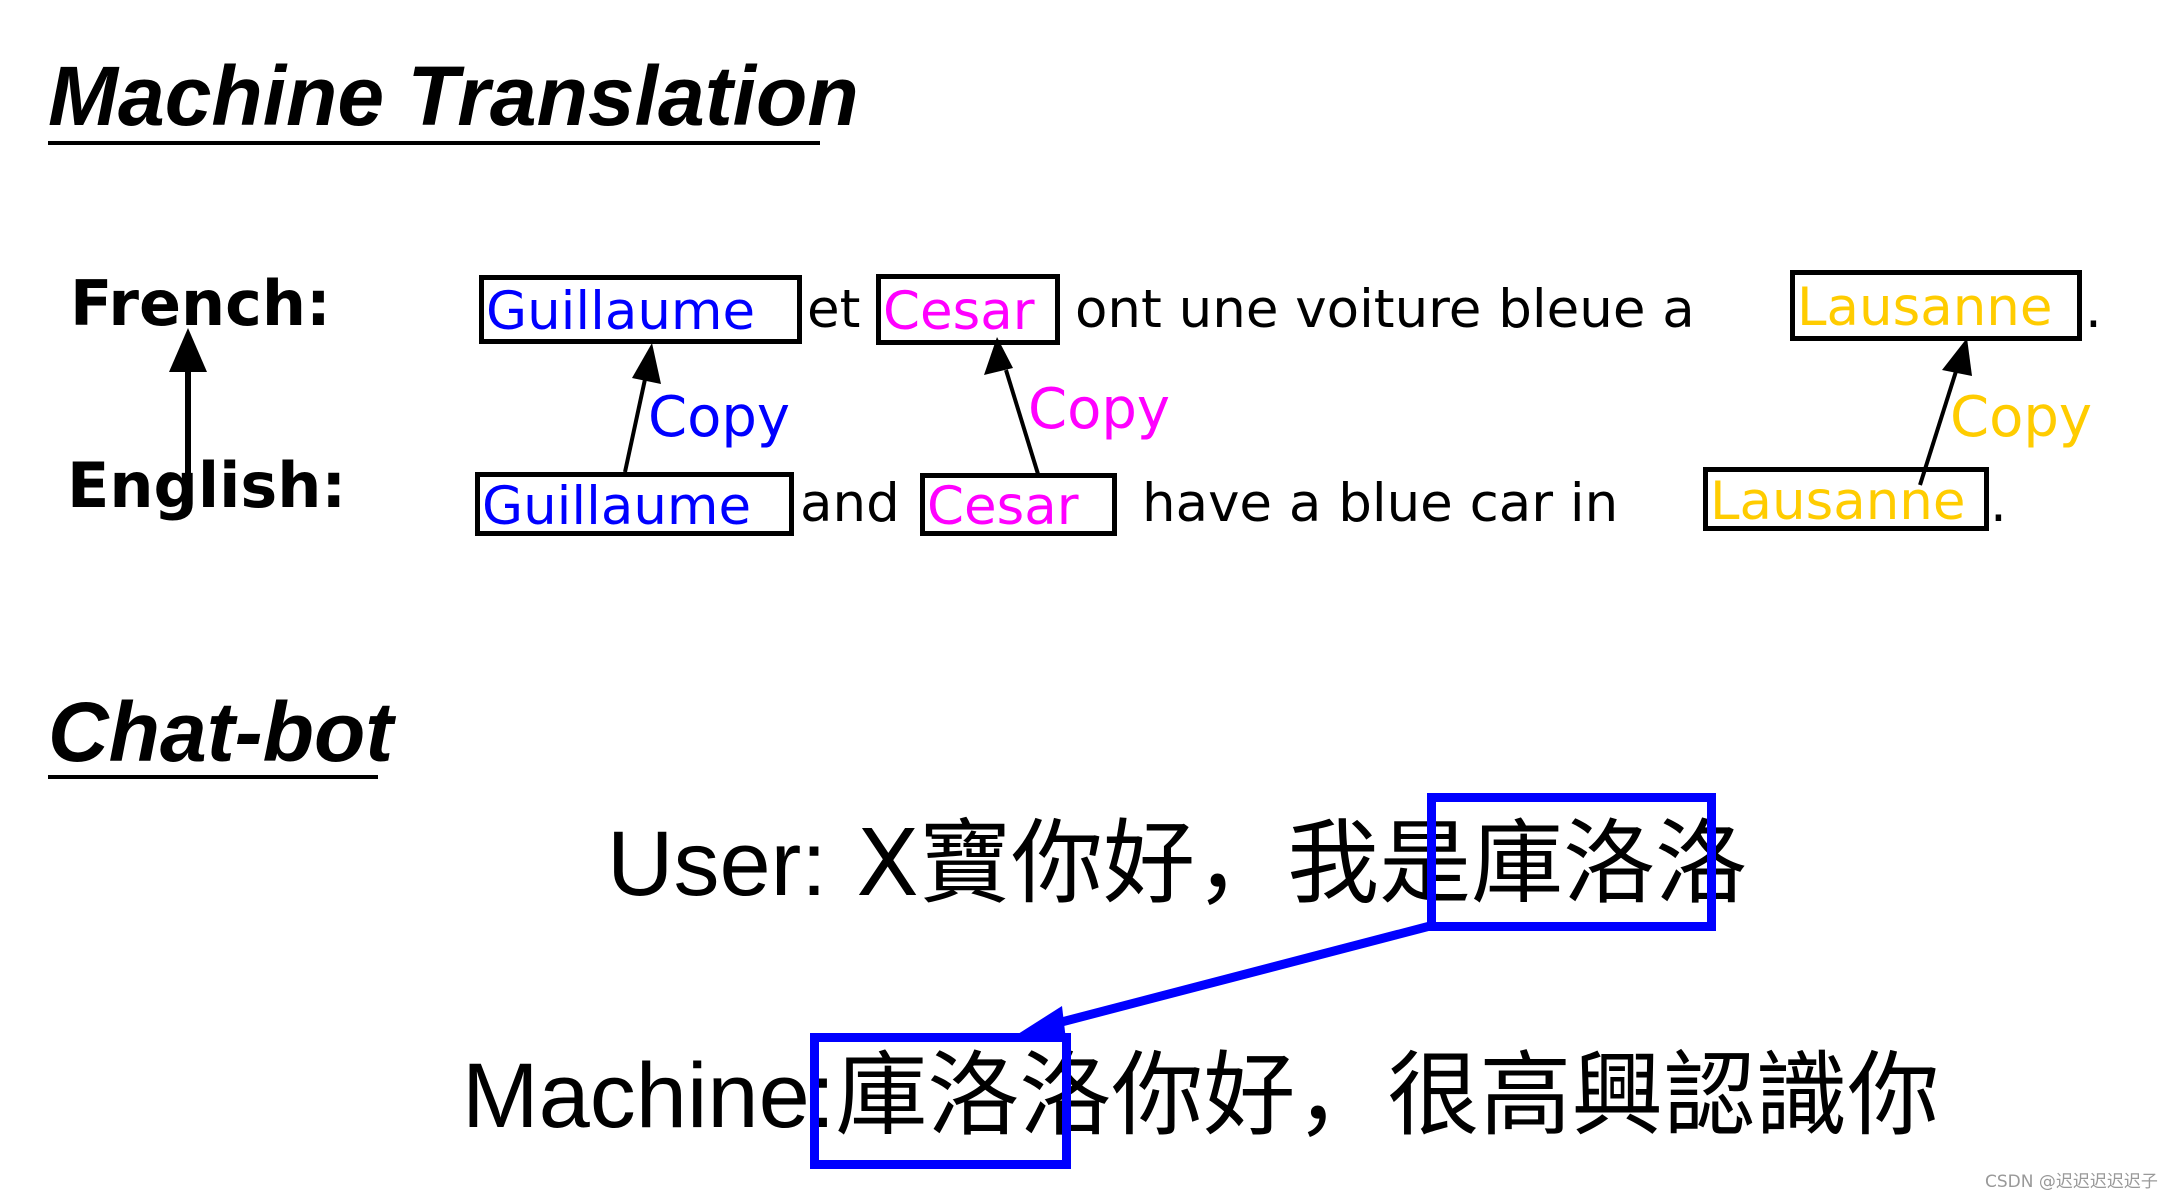 The height and width of the screenshot is (1194, 2180). Describe the element at coordinates (1945, 412) in the screenshot. I see `copy-arrow-lausanne` at that location.